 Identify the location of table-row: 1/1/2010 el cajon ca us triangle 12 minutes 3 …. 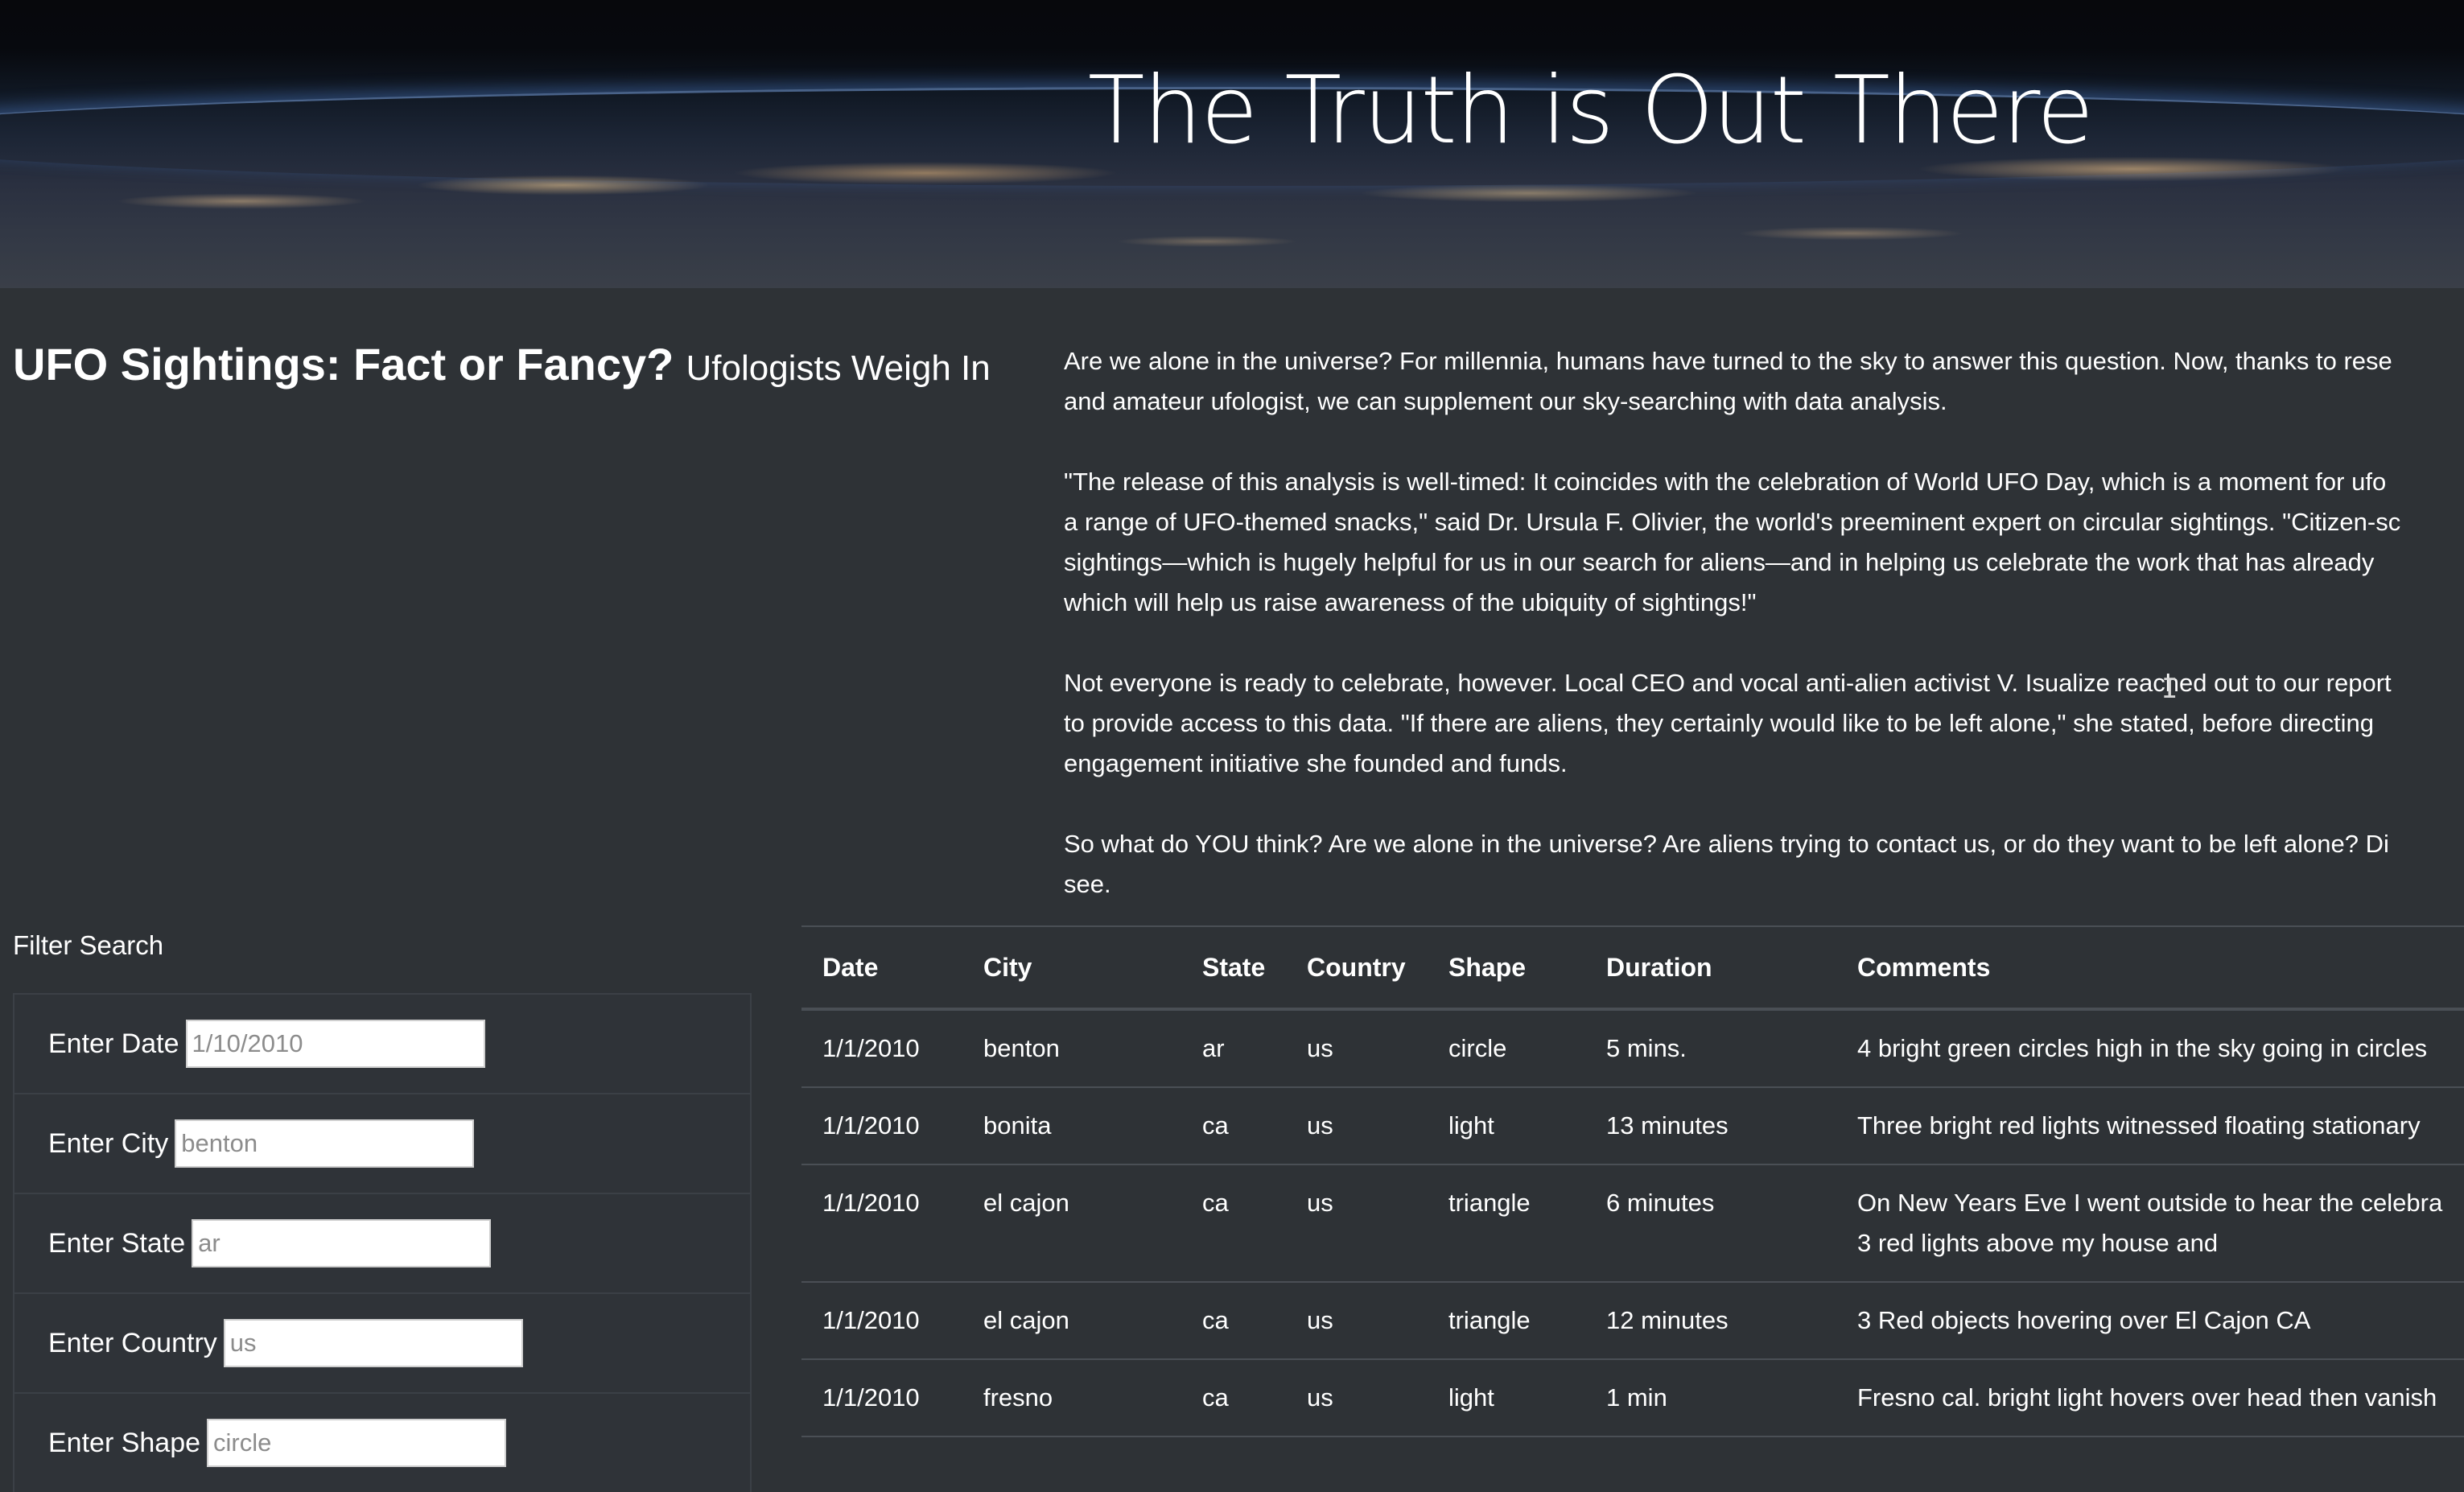
(1632, 1321).